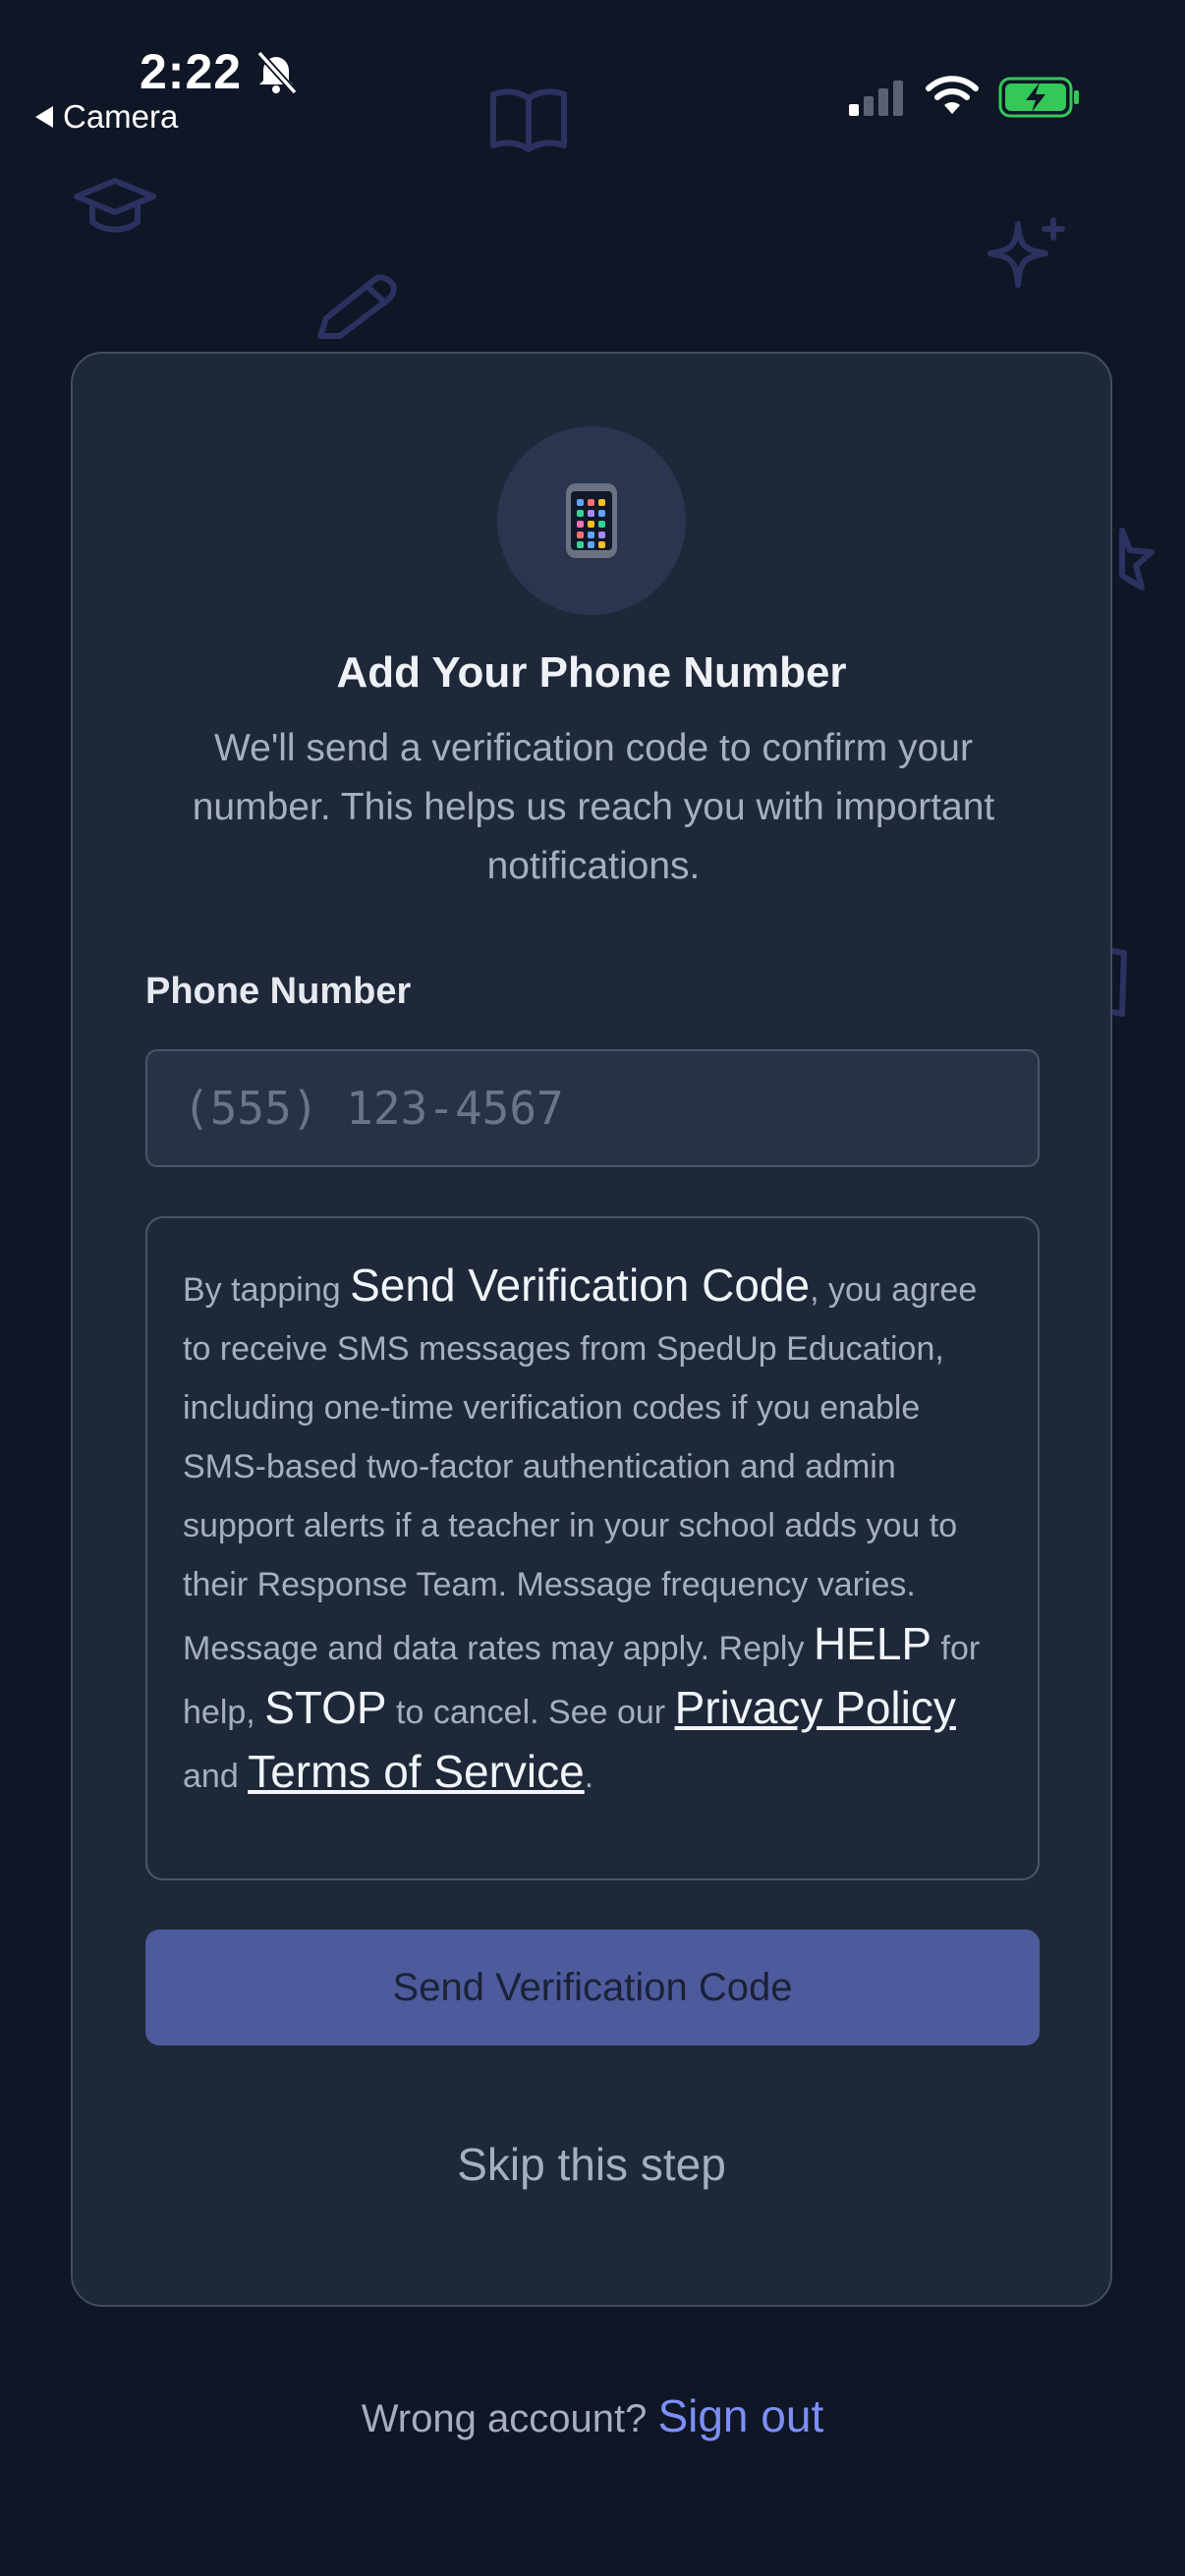 Image resolution: width=1185 pixels, height=2576 pixels. I want to click on book-icon, so click(528, 124).